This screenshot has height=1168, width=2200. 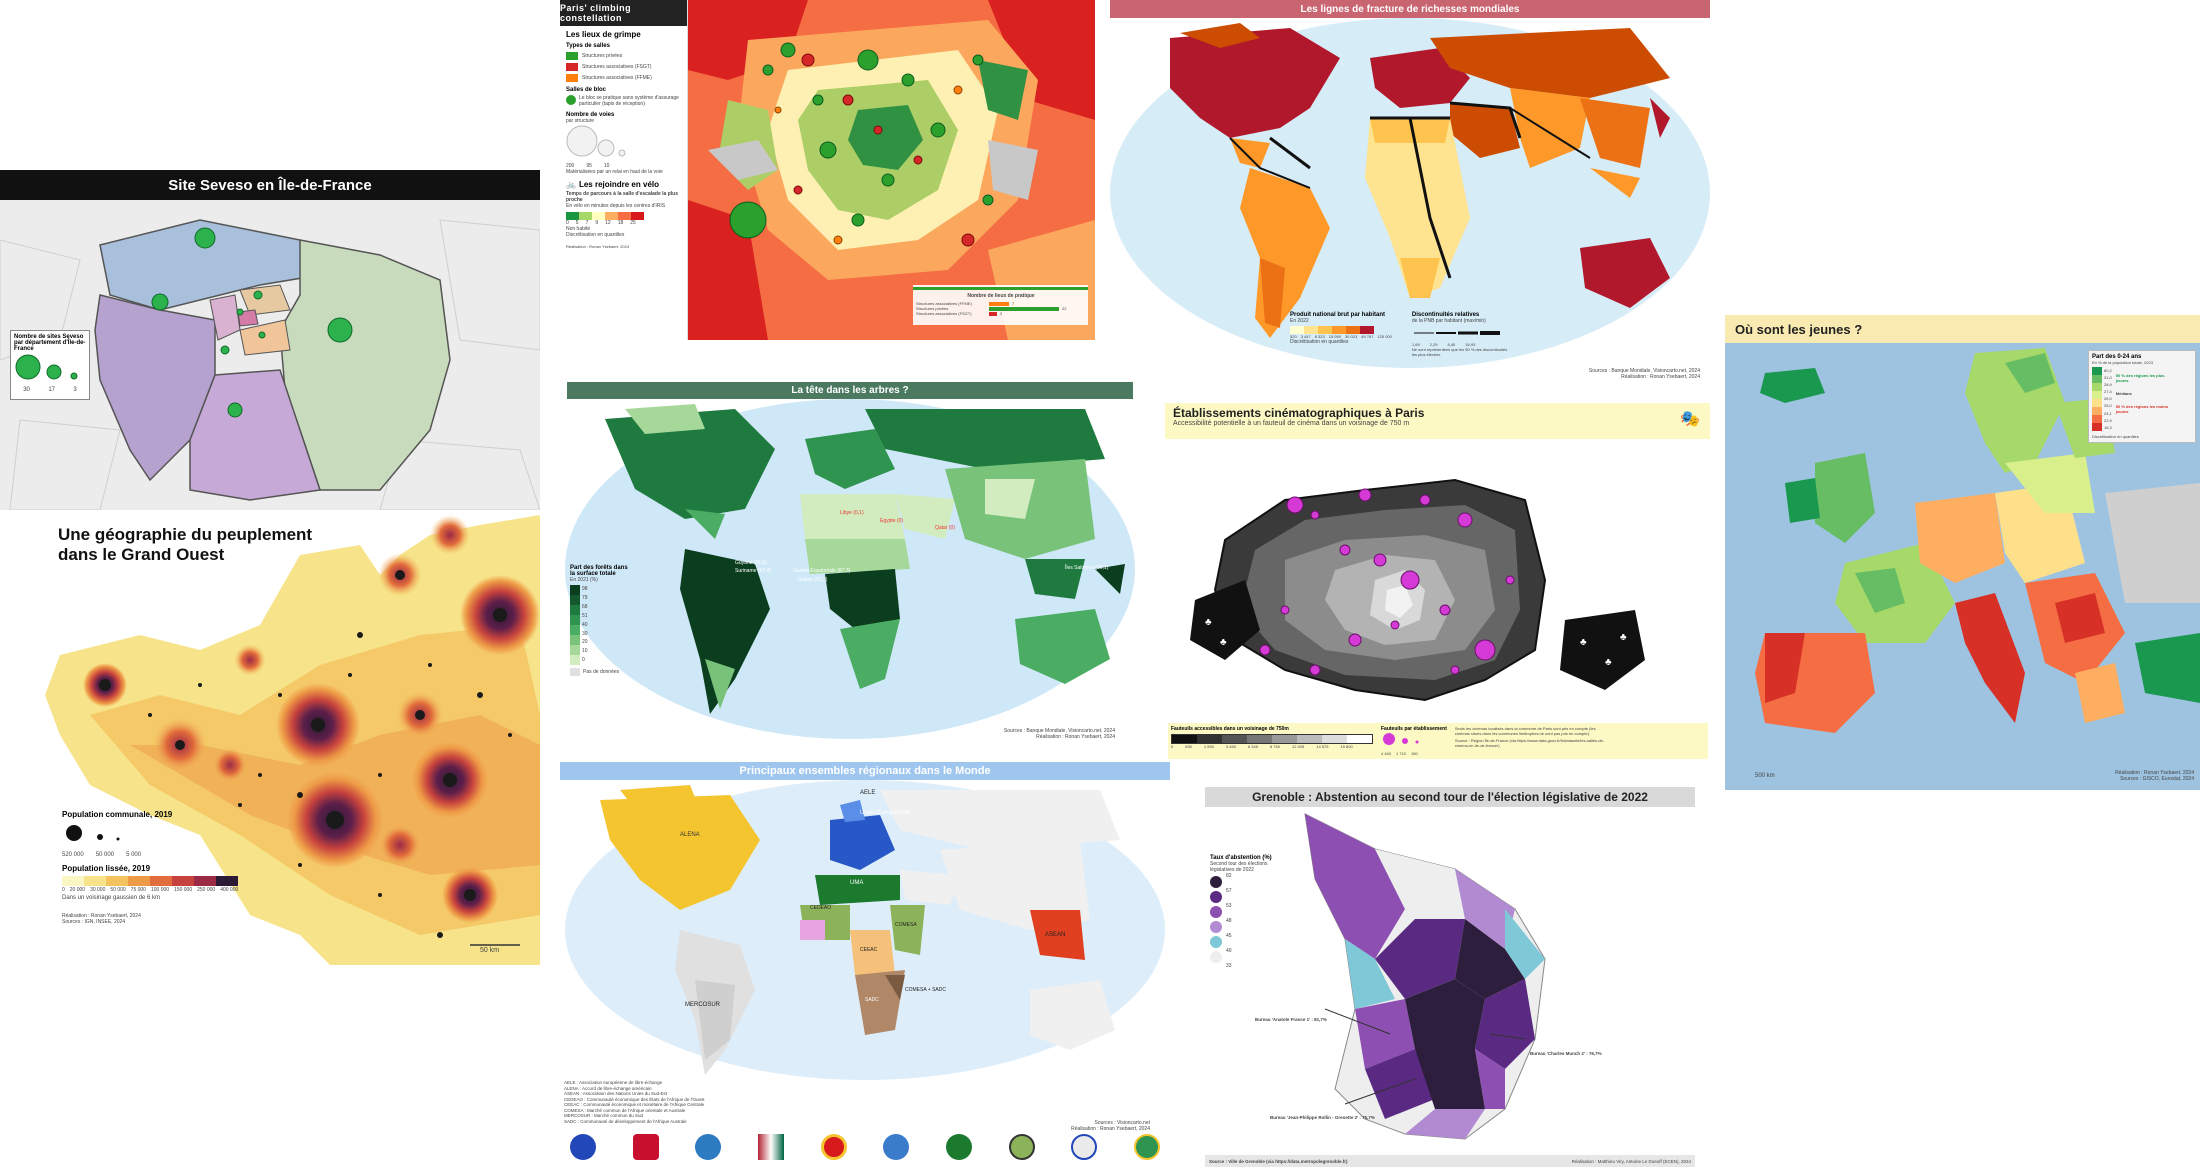 I want to click on climbing-map, so click(x=891, y=170).